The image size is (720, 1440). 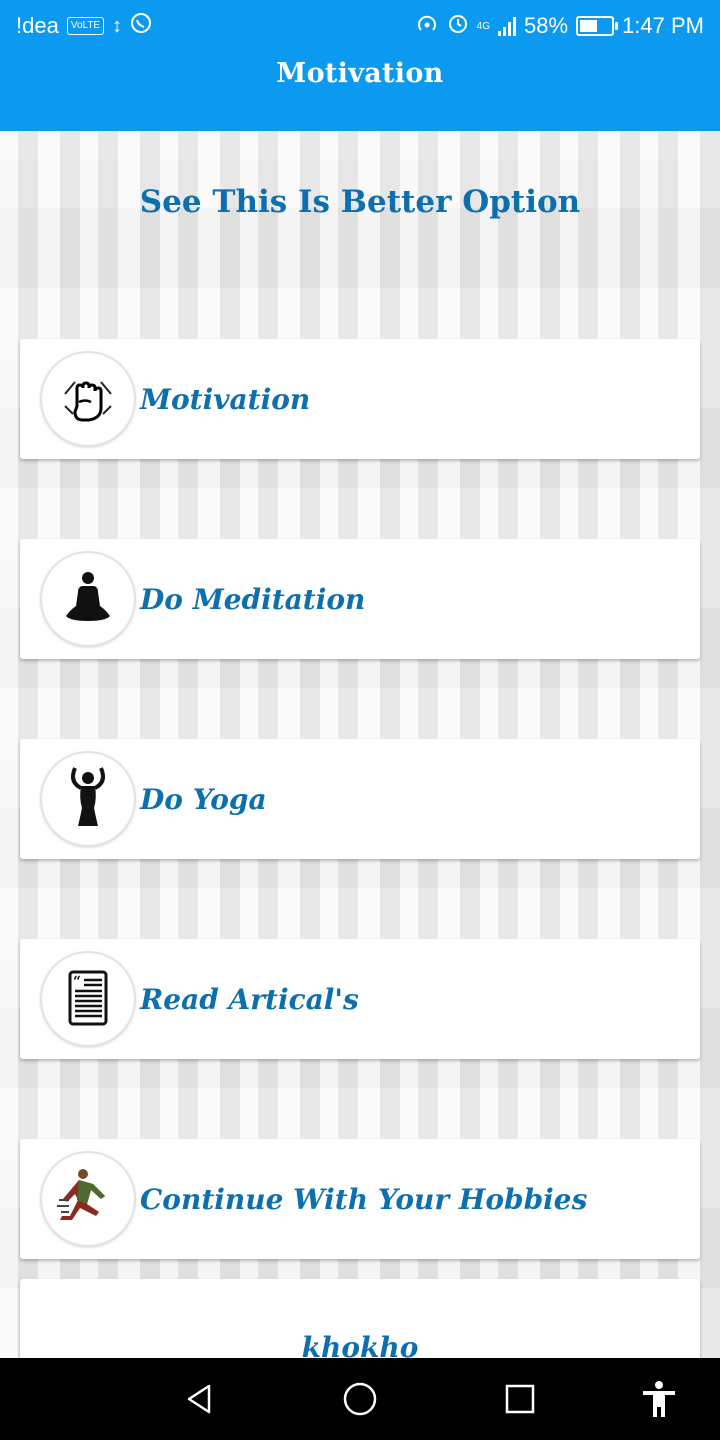 What do you see at coordinates (520, 1399) in the screenshot?
I see `recents-icon` at bounding box center [520, 1399].